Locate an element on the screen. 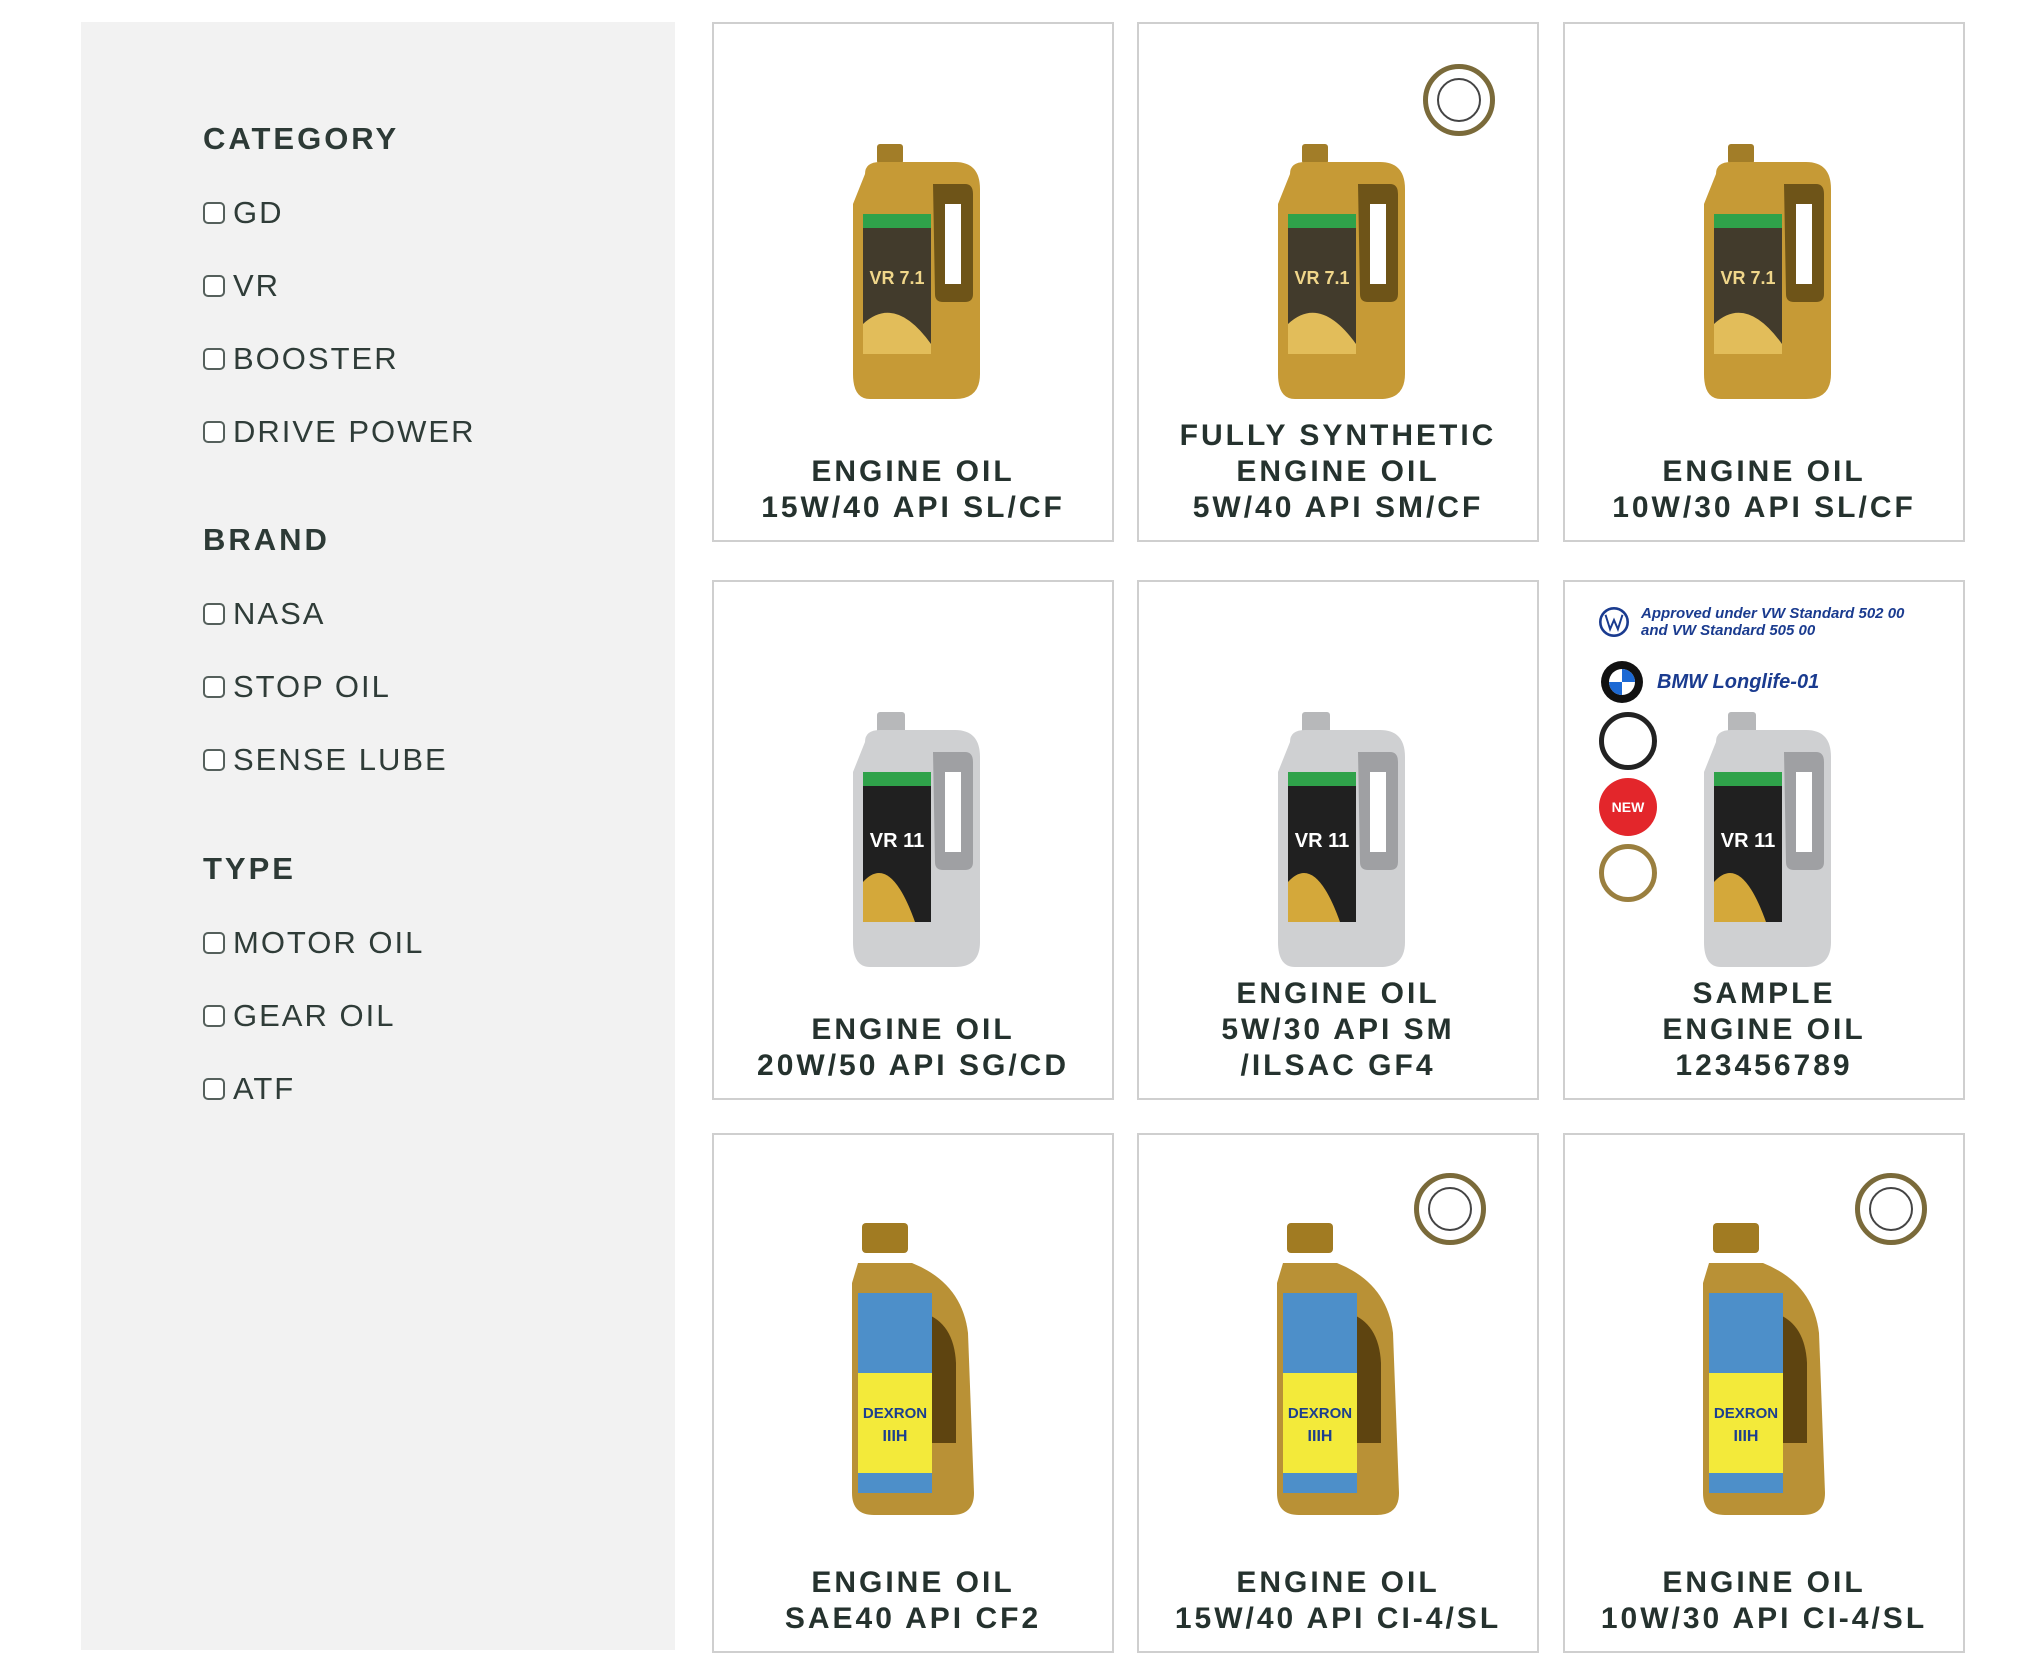 This screenshot has width=2044, height=1672. brand-heading: BRAND is located at coordinates (266, 539).